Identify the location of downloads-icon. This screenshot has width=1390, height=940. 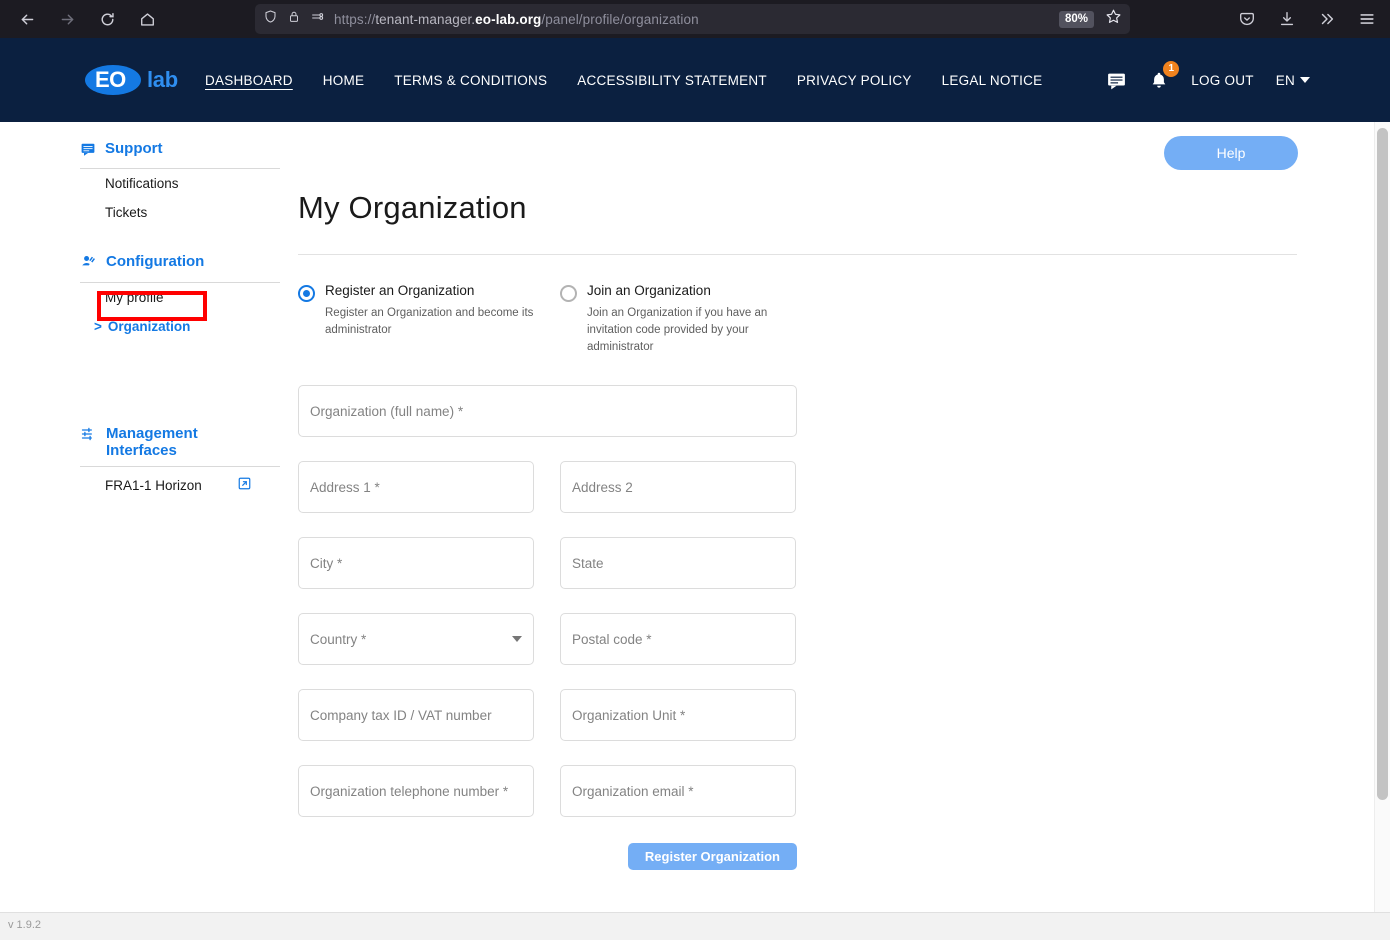
(1287, 19).